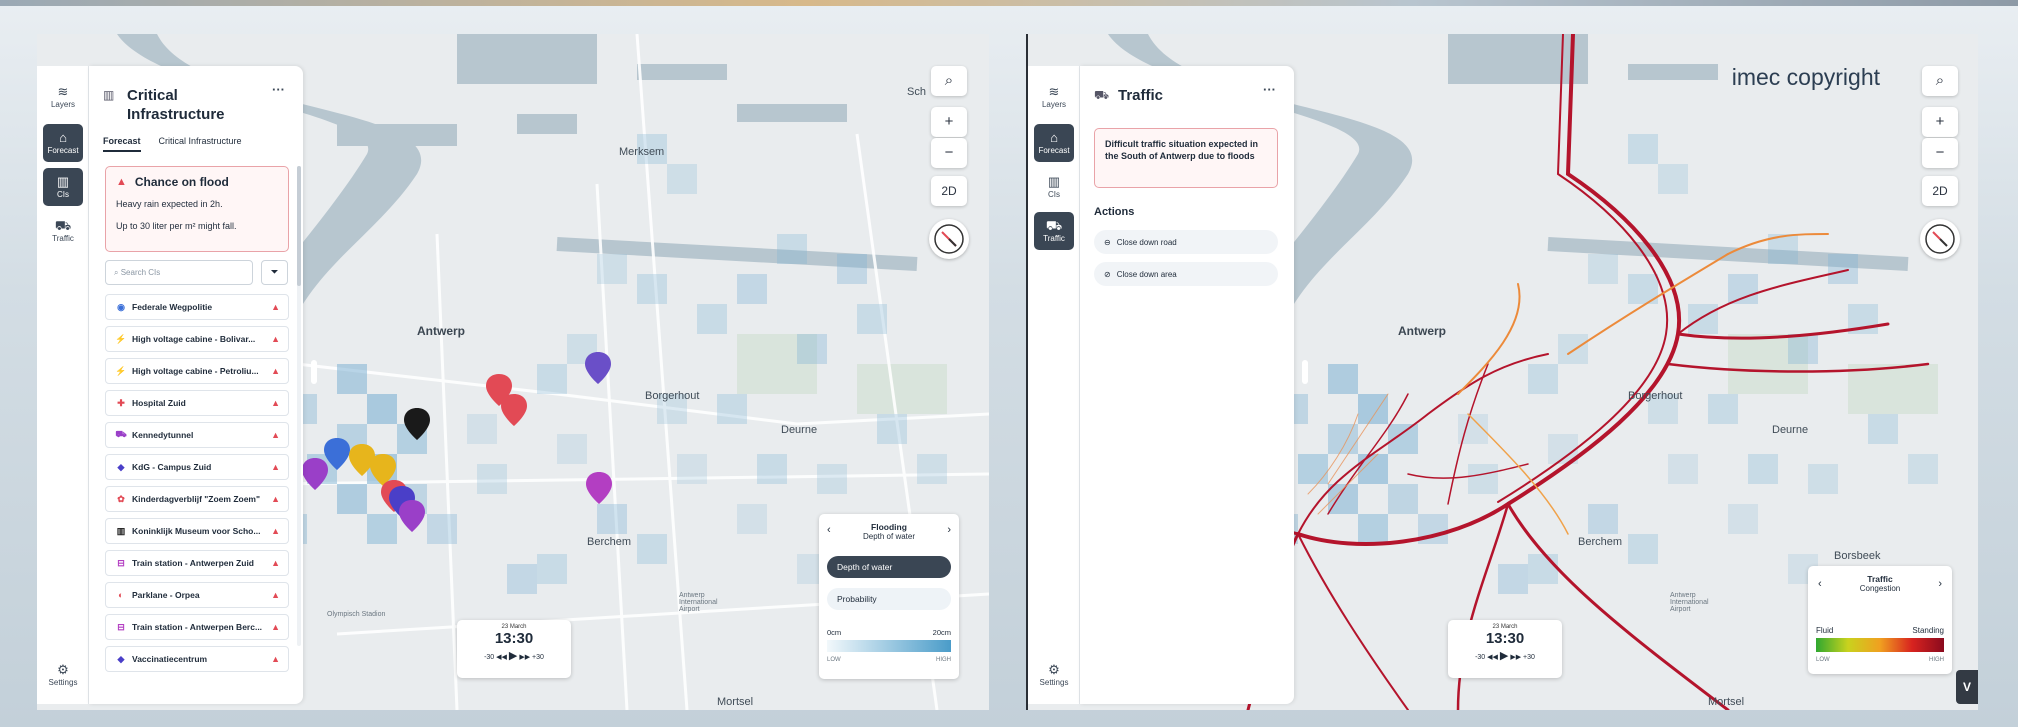 The image size is (2018, 727). I want to click on close-area-button: ⊘ Close down area, so click(1186, 274).